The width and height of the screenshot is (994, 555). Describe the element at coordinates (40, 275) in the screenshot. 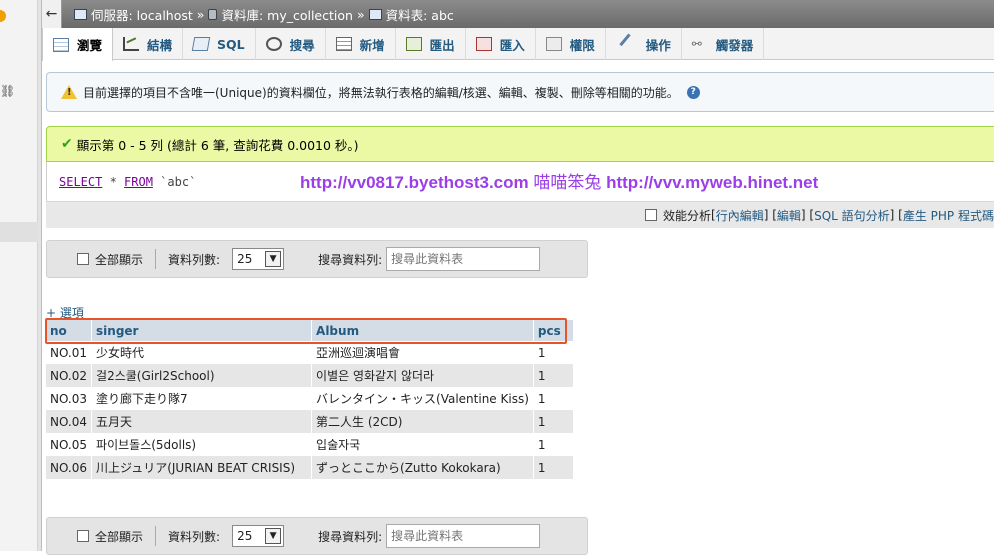

I see `panel-resize-handle` at that location.